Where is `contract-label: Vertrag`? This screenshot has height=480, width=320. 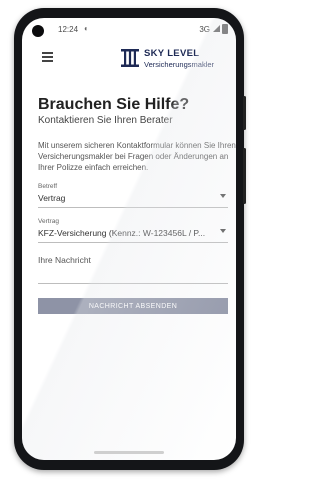
contract-label: Vertrag is located at coordinates (48, 221).